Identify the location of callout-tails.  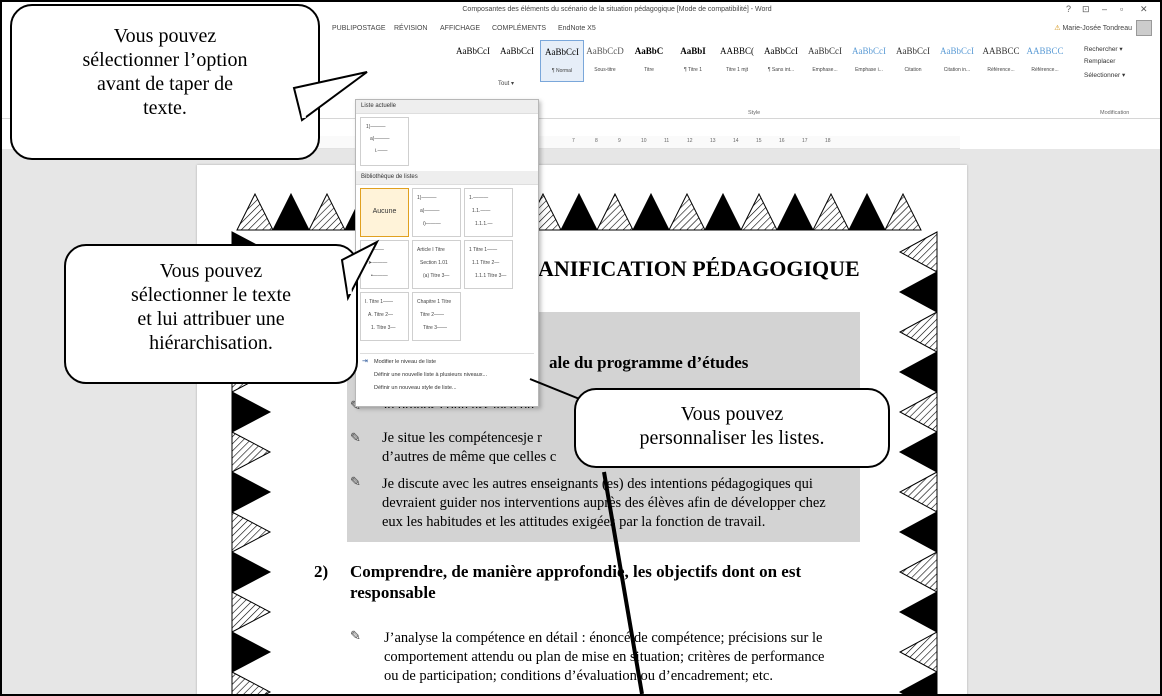
(336, 186).